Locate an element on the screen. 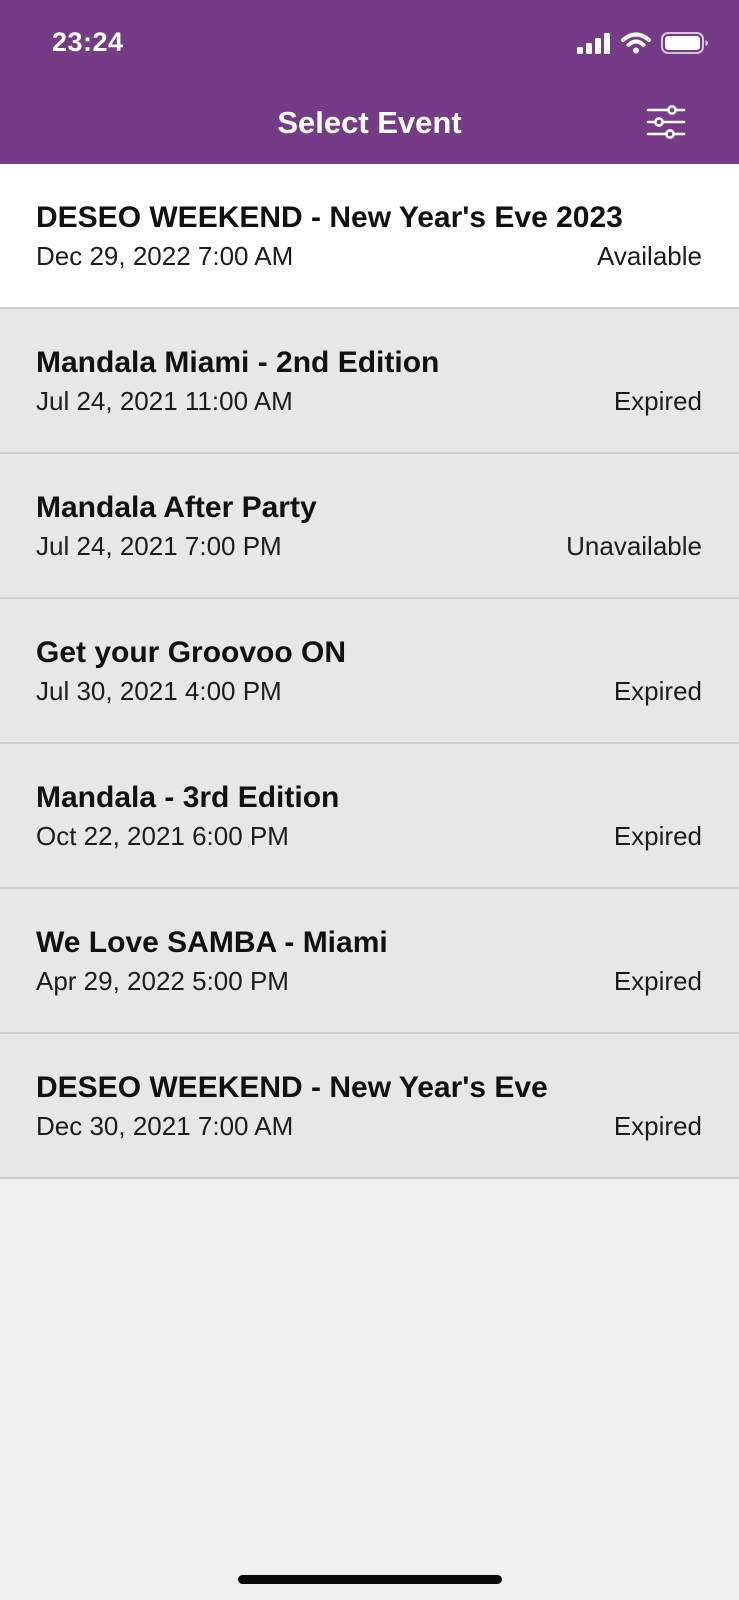 Image resolution: width=739 pixels, height=1600 pixels. event-date: Apr 29, 2022 5:00 PM is located at coordinates (162, 981).